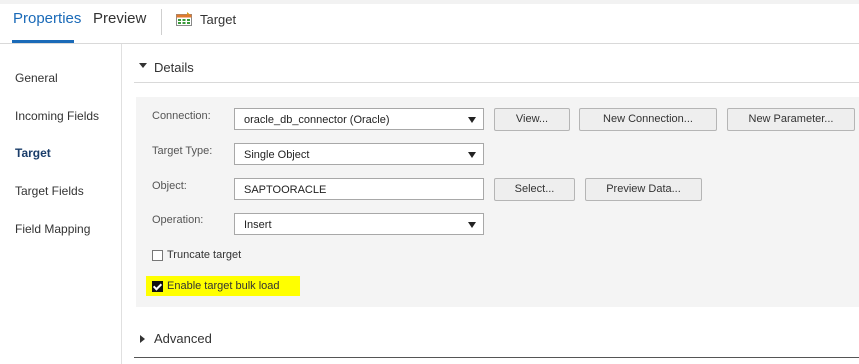 This screenshot has height=364, width=859. Describe the element at coordinates (36, 78) in the screenshot. I see `nav-item-general: General` at that location.